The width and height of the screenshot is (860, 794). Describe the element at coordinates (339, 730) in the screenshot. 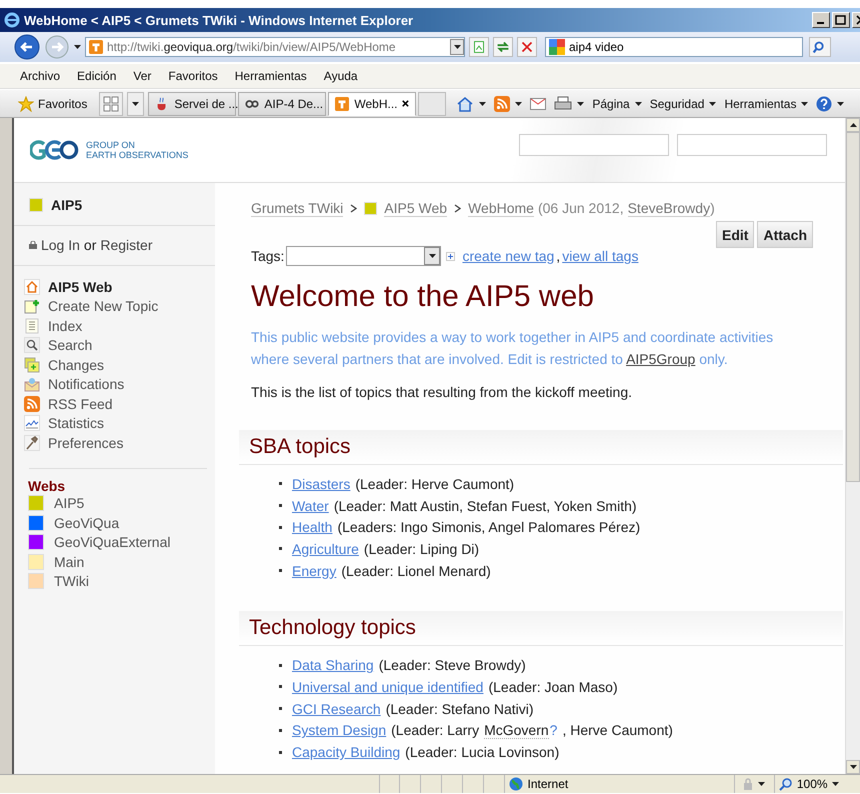

I see `topic-link: System Design` at that location.